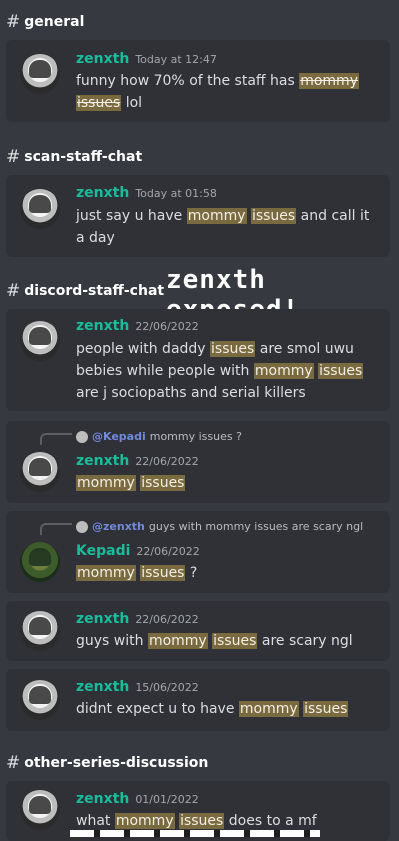 The image size is (399, 841). I want to click on channel-name: other-series-discussion, so click(116, 763).